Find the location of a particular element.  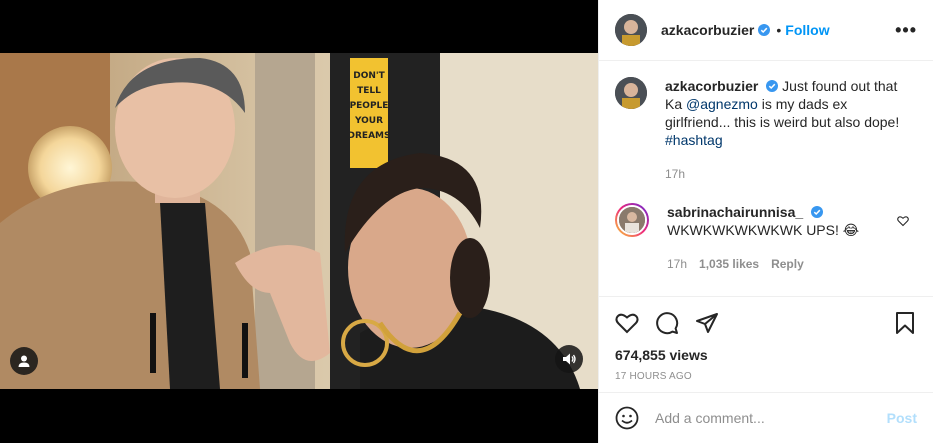

svg-text: DREAMS is located at coordinates (369, 136).